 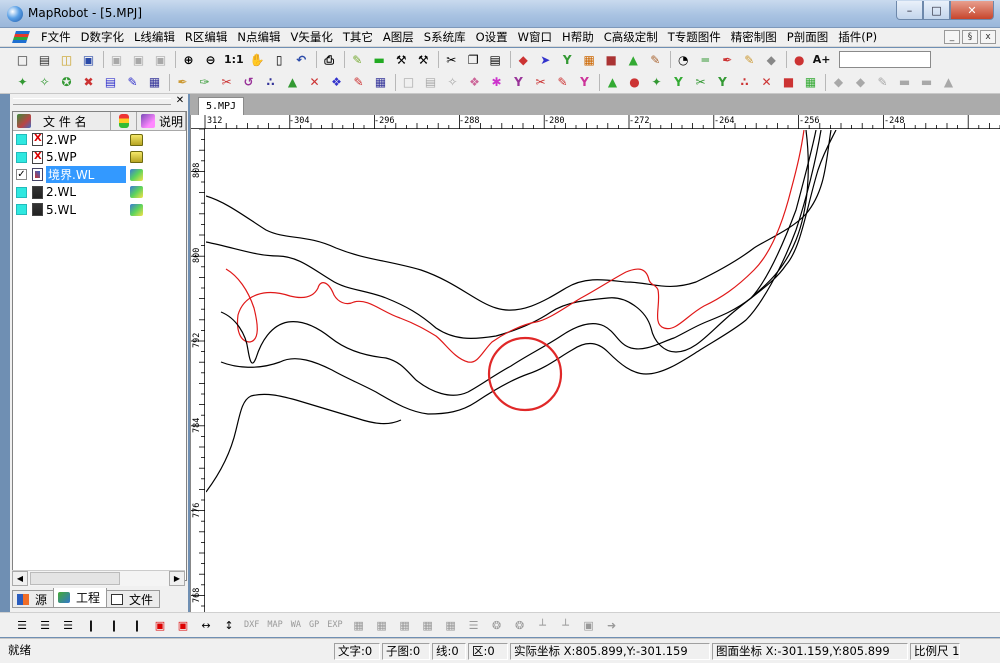 What do you see at coordinates (66, 82) in the screenshot?
I see `point-copy-icon: ✪` at bounding box center [66, 82].